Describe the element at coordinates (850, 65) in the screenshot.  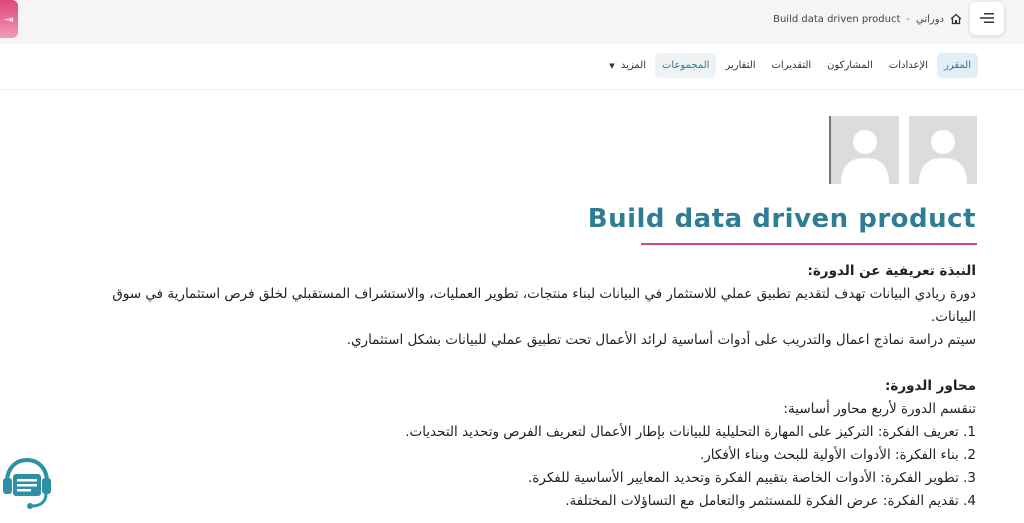
I see `tab-participants: المشاركون` at that location.